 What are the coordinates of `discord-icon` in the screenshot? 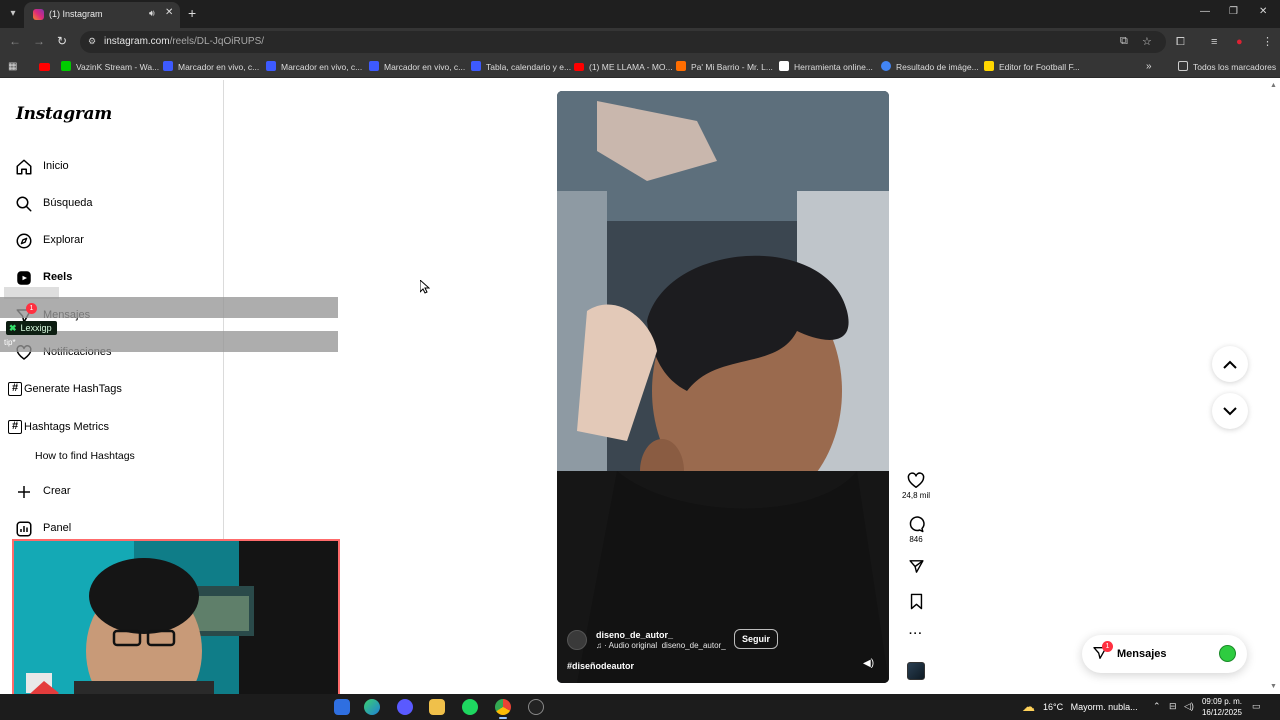 It's located at (405, 707).